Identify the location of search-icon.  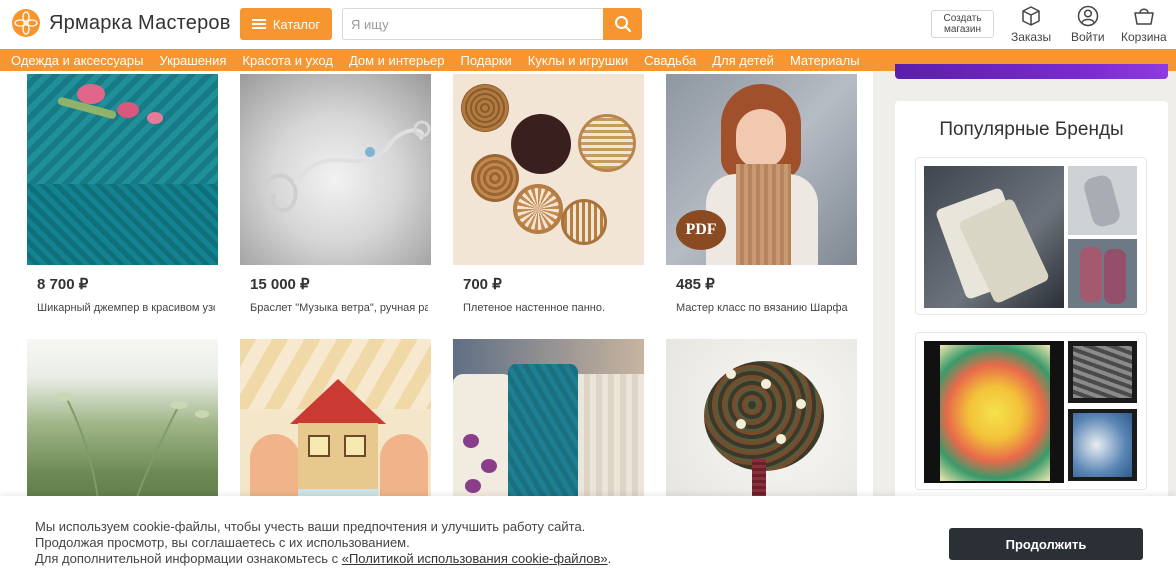
(622, 24).